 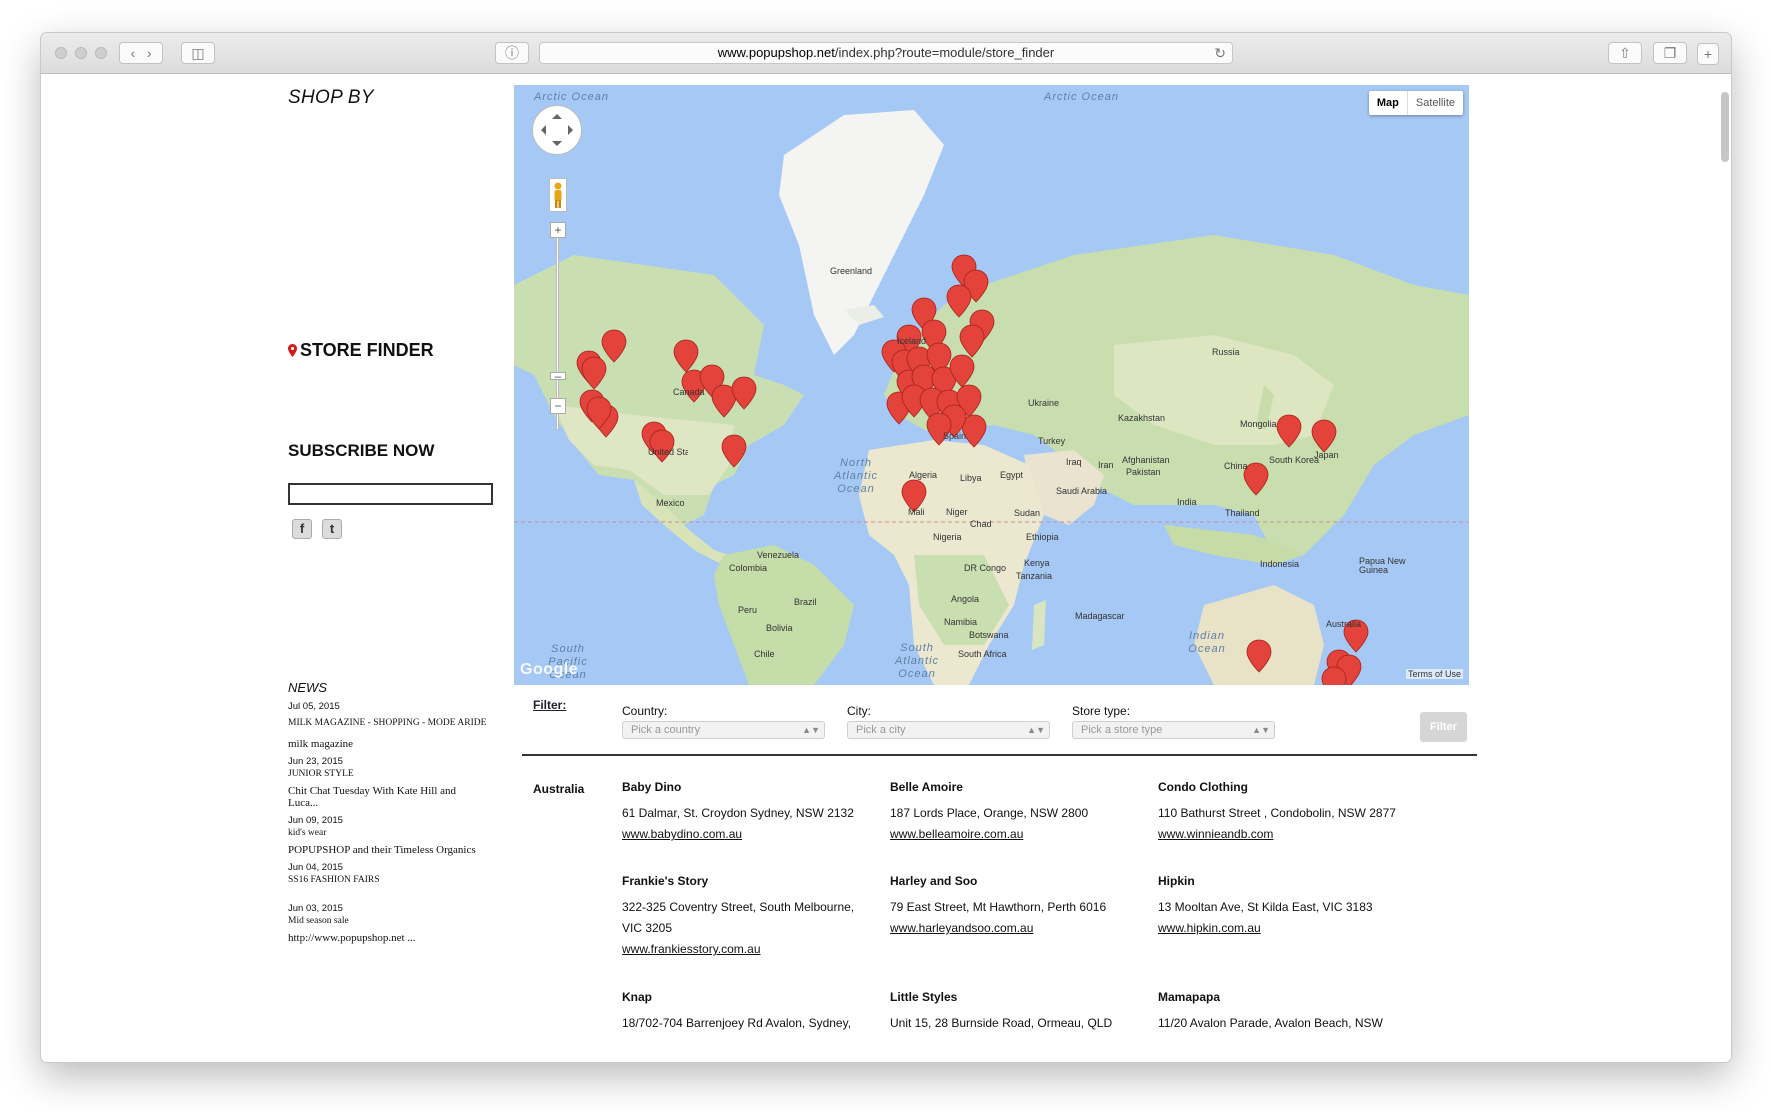 I want to click on map-label: Greenland, so click(x=851, y=271).